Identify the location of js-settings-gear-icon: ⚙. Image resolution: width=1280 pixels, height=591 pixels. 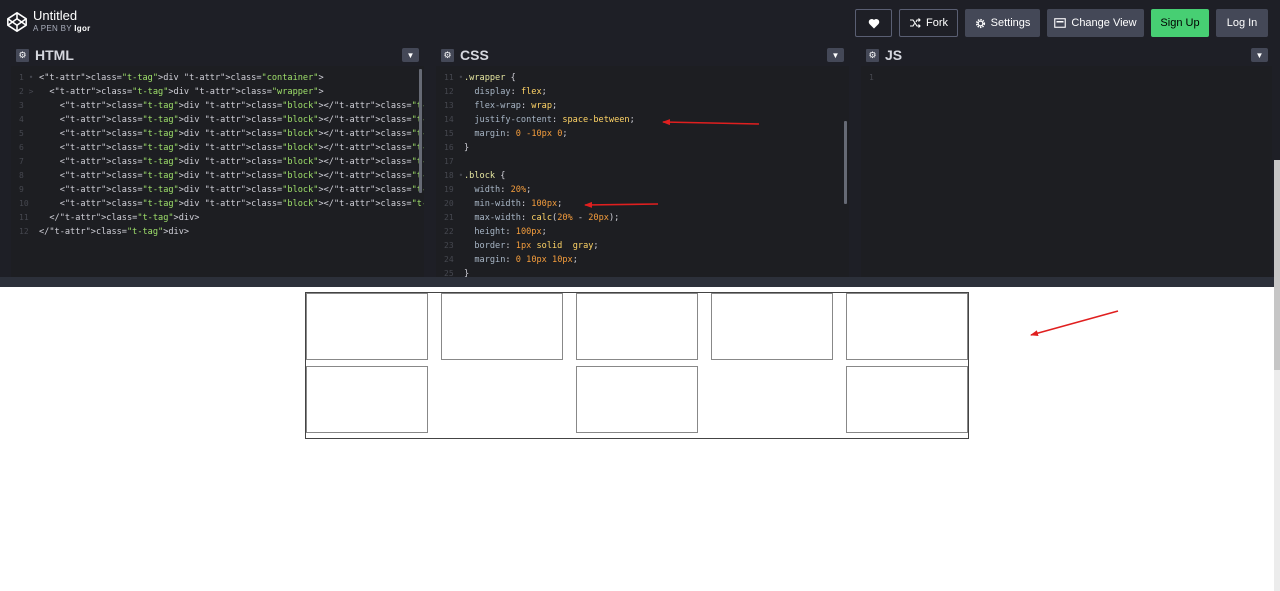
(872, 55).